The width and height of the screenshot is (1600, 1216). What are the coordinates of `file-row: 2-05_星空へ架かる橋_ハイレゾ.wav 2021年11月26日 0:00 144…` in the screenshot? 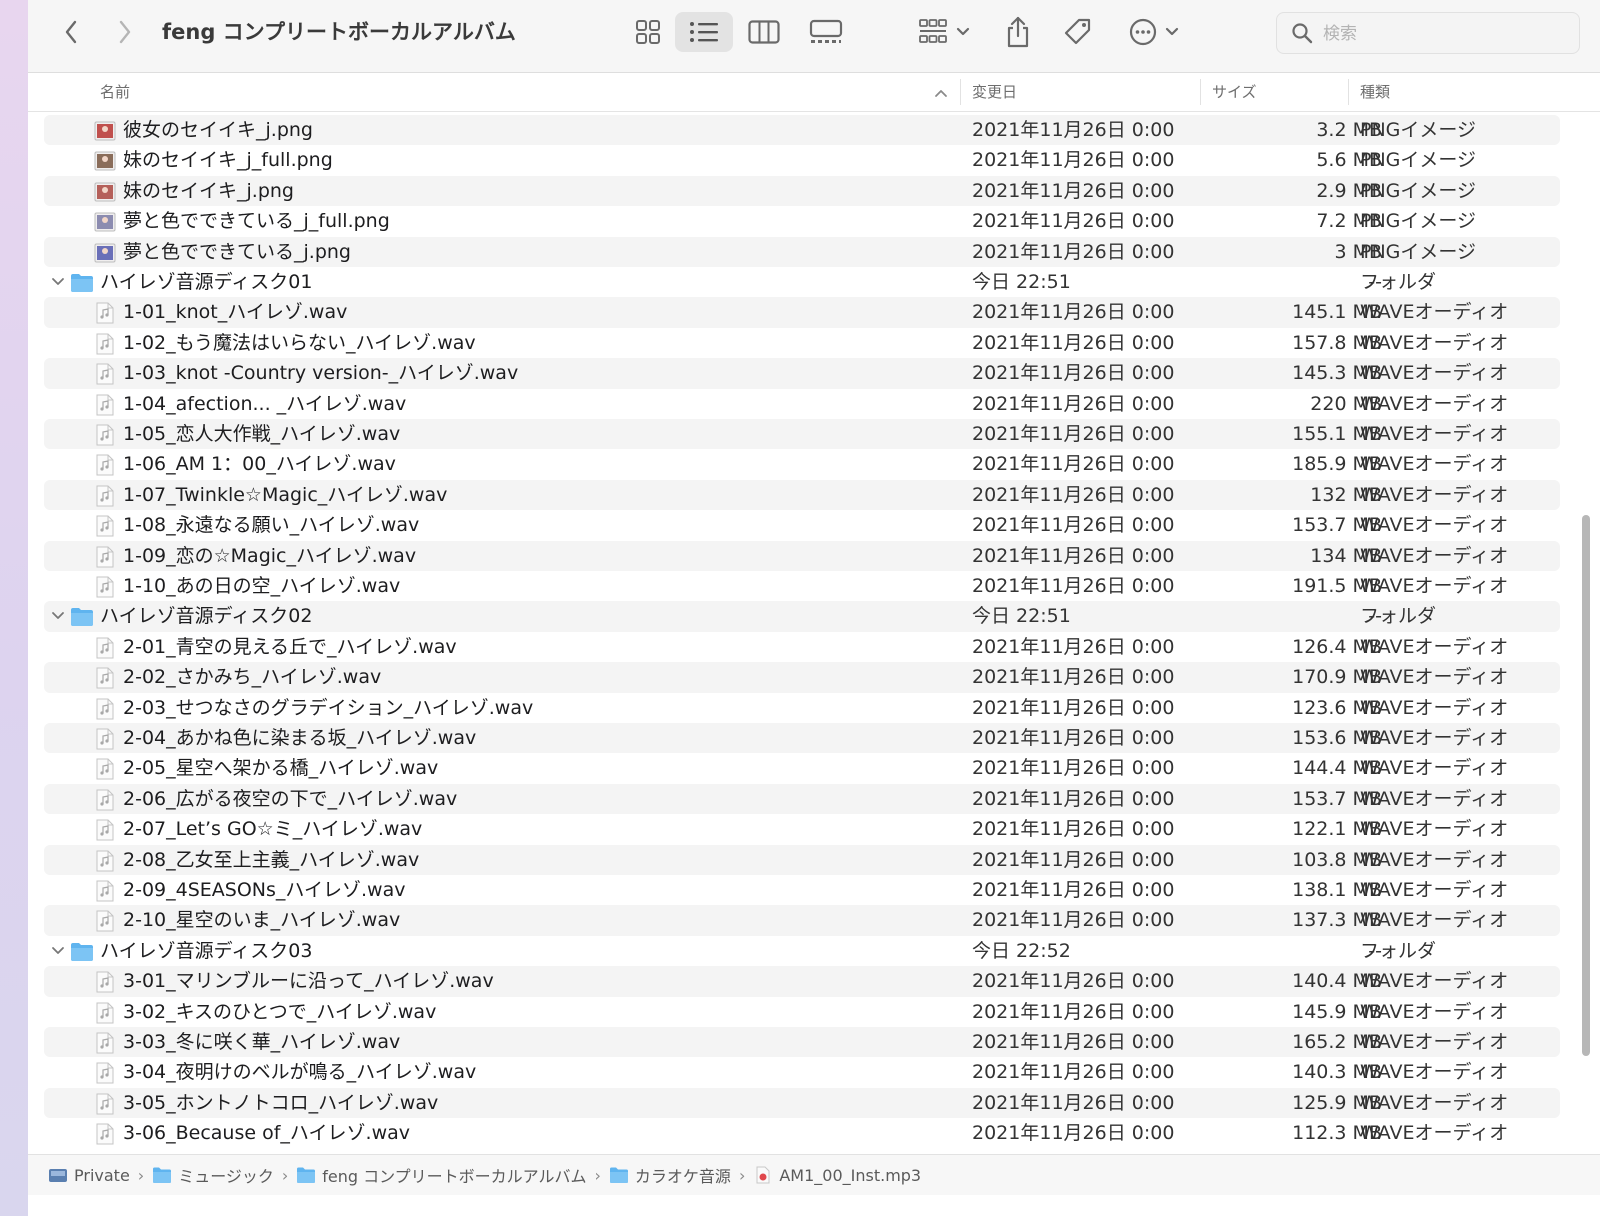 It's located at (802, 768).